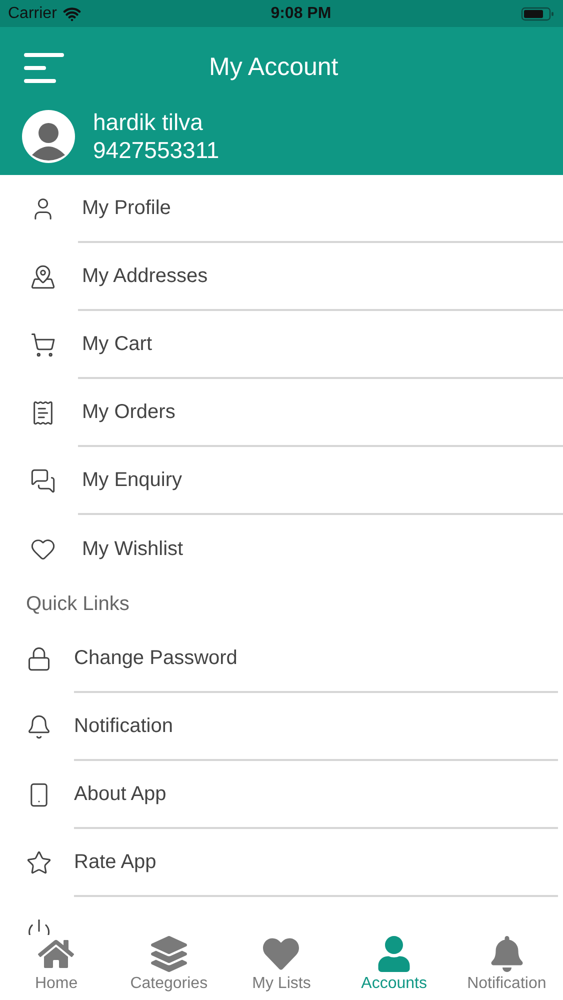  I want to click on menu-item: Rate App, so click(115, 862).